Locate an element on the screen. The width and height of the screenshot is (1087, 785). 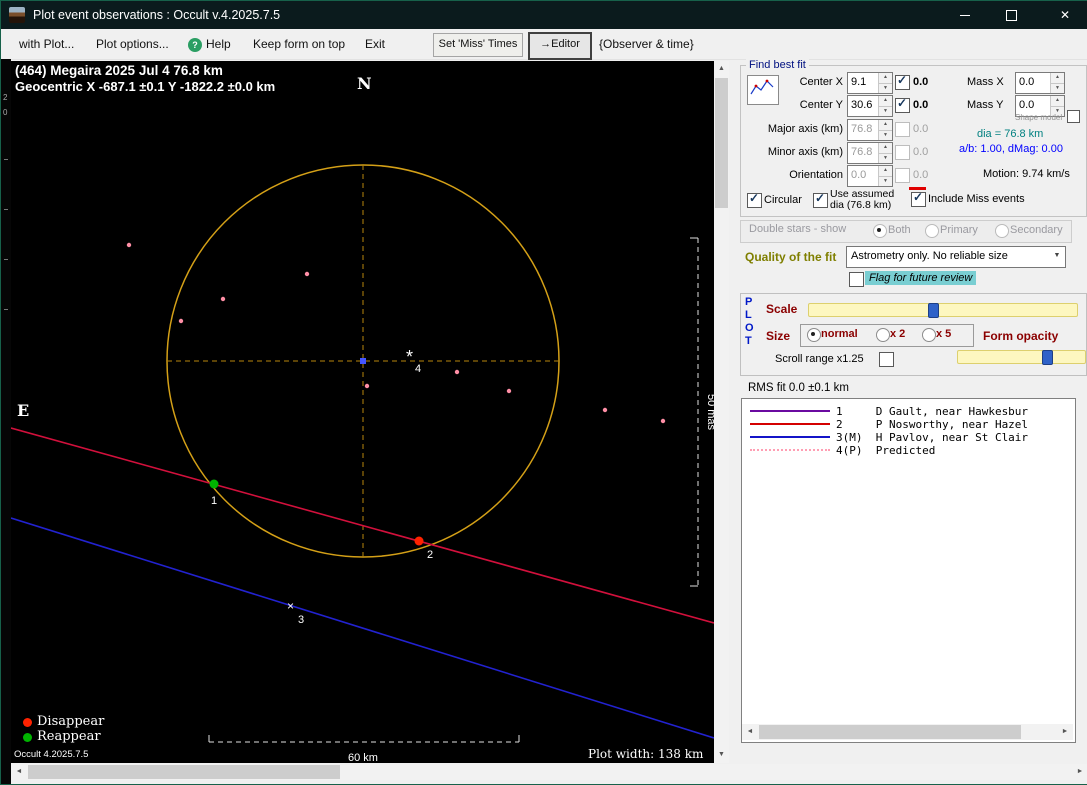
minor-axis-fit-checkbox is located at coordinates (902, 152).